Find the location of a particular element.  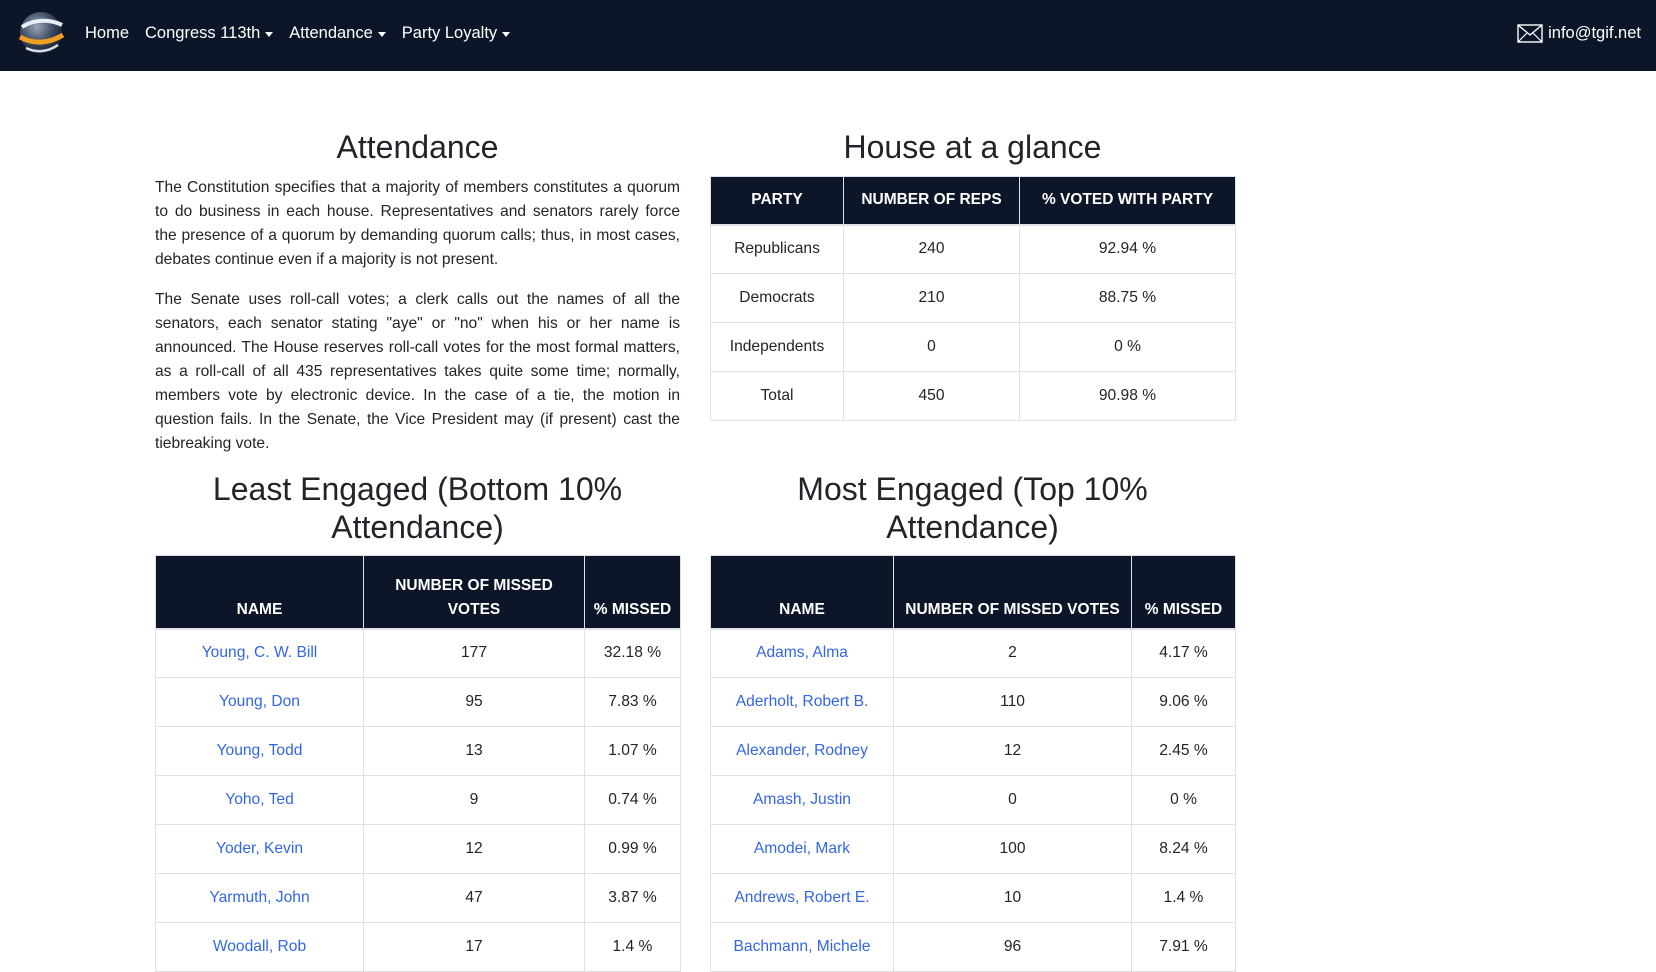

pct-missed: 1.07 % is located at coordinates (632, 751).